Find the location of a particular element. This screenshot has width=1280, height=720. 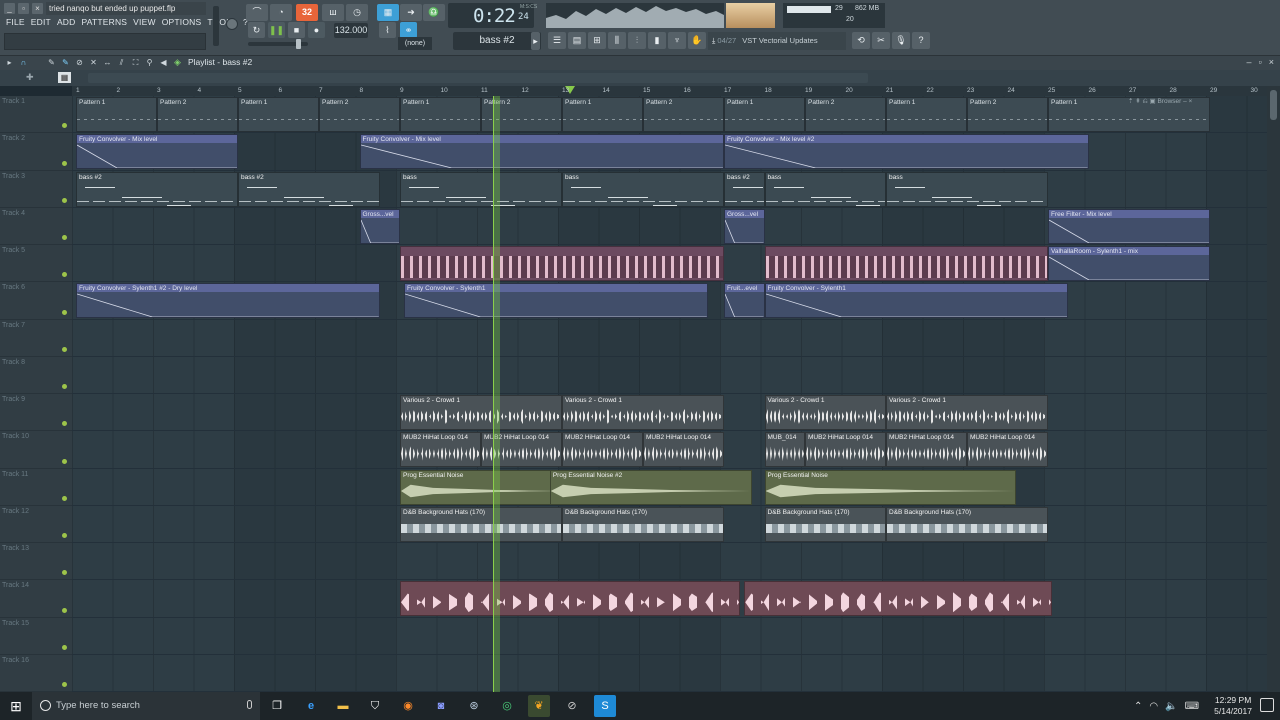

playlist-overview: ✚ ▦ is located at coordinates (640, 78).